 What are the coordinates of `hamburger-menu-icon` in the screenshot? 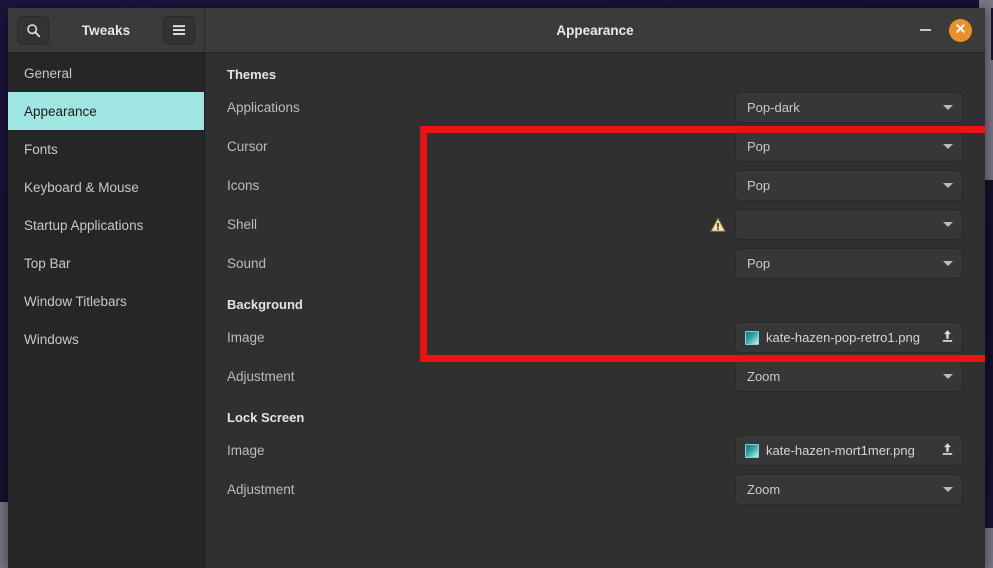 It's located at (179, 30).